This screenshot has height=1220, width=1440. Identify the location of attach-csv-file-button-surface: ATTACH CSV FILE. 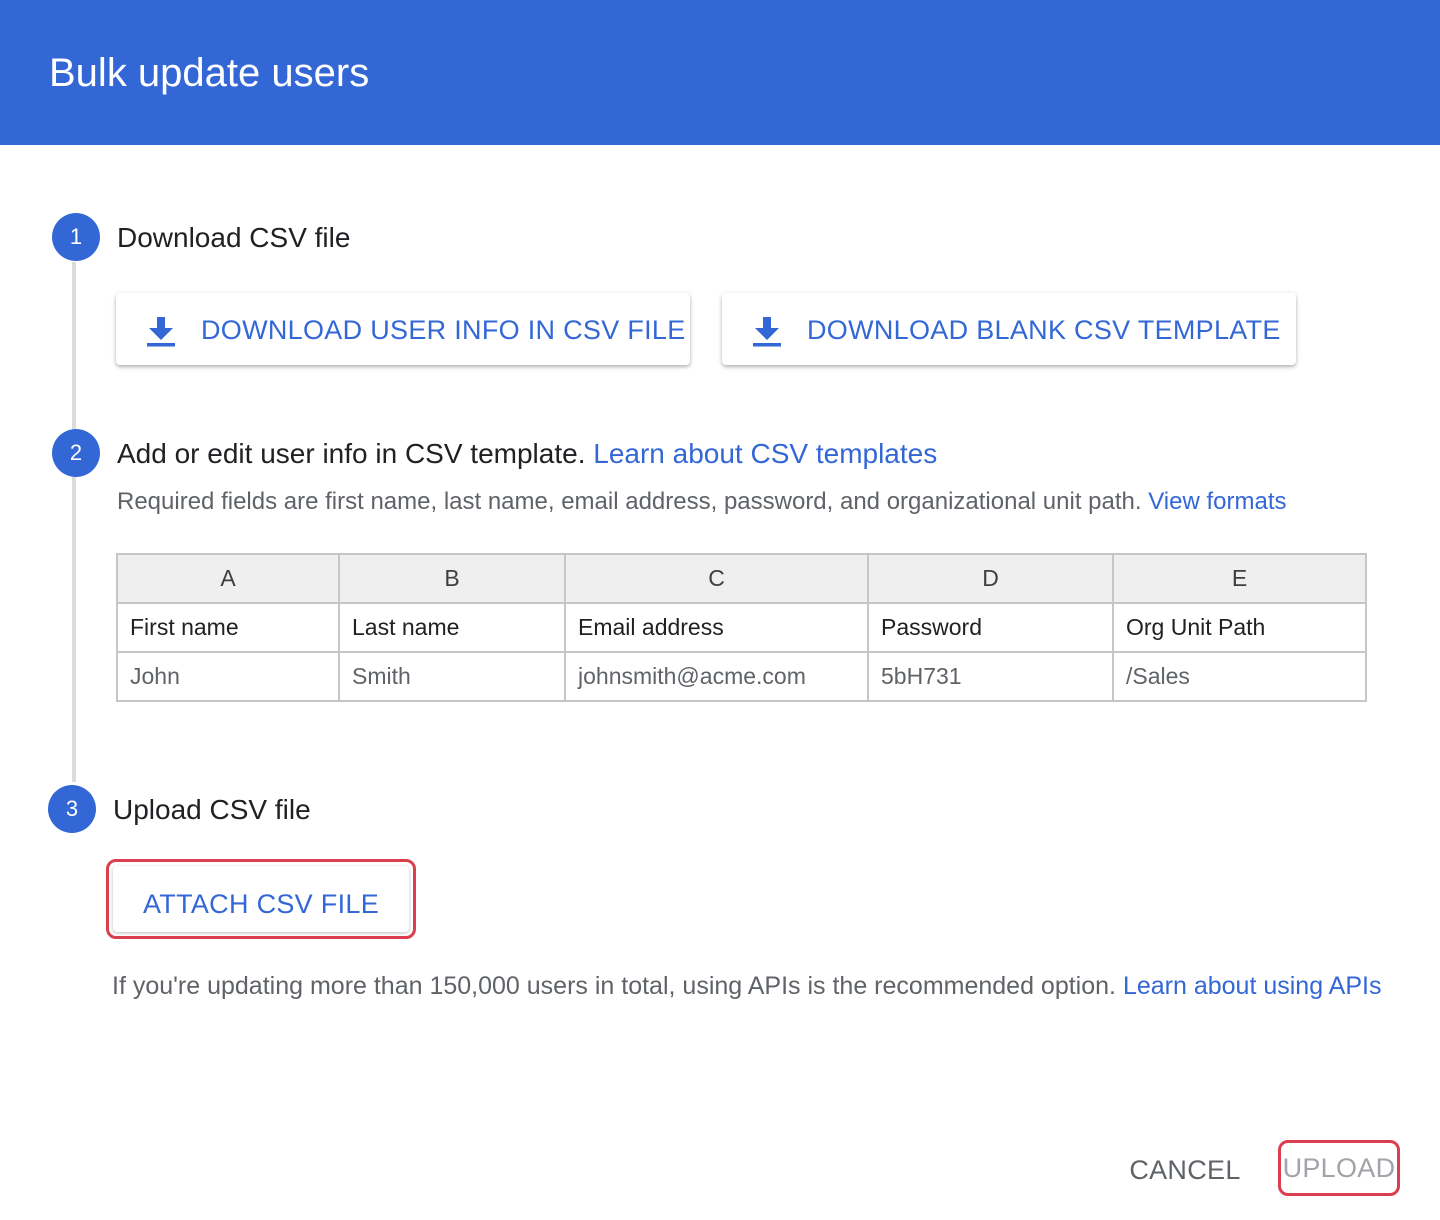
(261, 899).